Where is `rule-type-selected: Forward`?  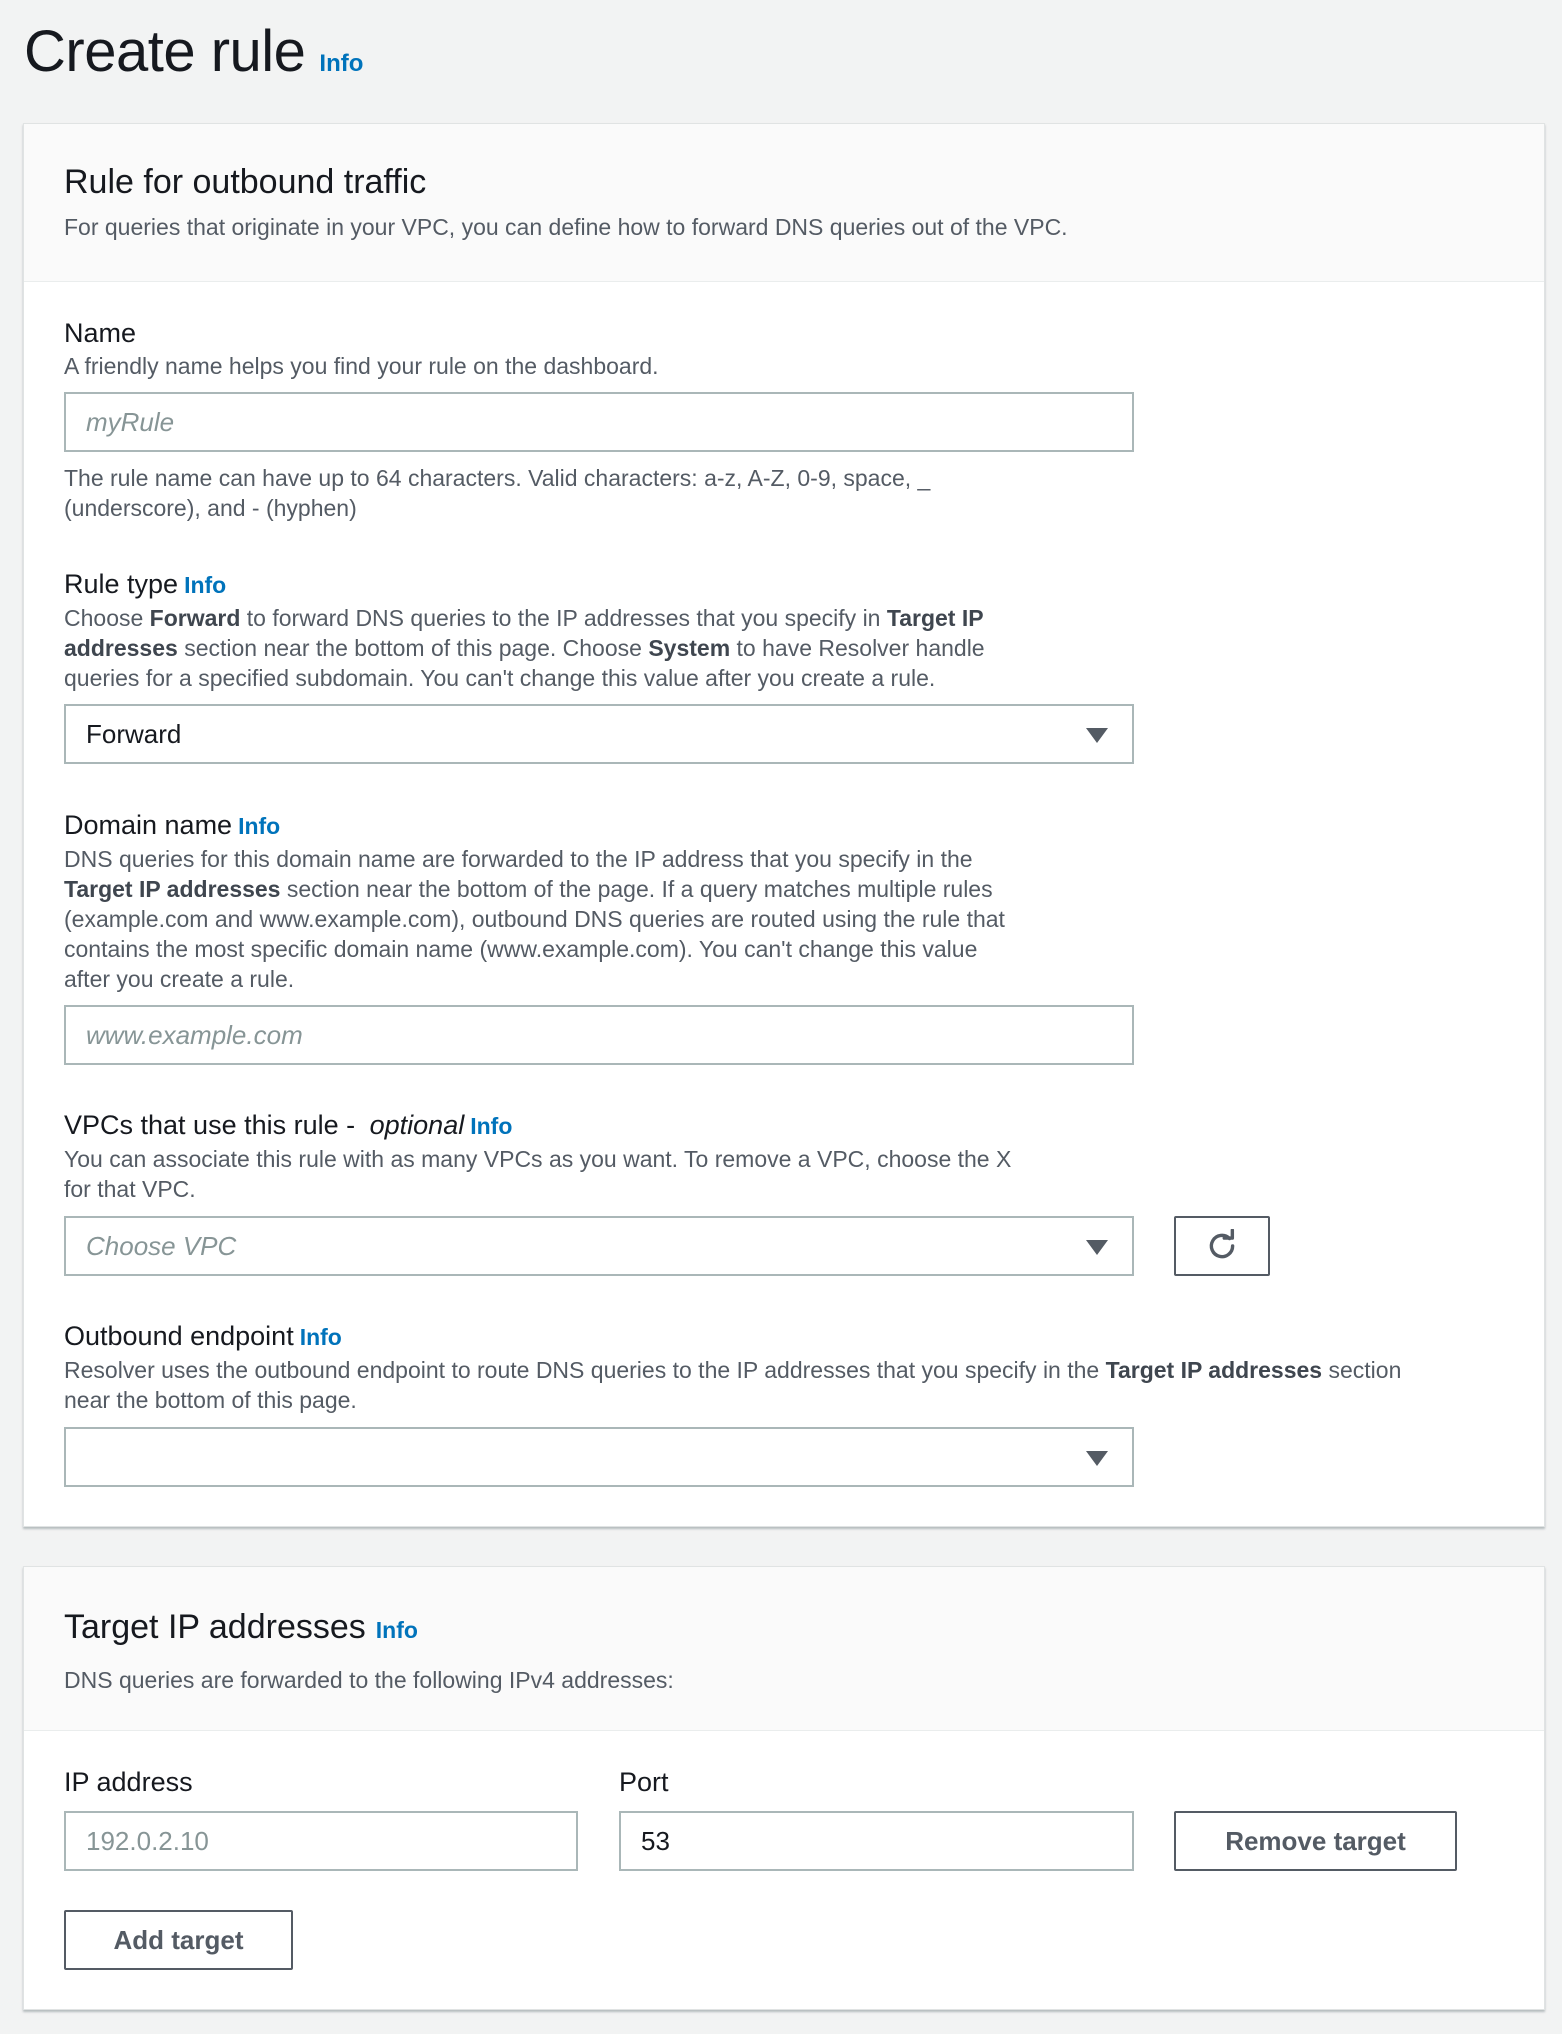
rule-type-selected: Forward is located at coordinates (134, 734).